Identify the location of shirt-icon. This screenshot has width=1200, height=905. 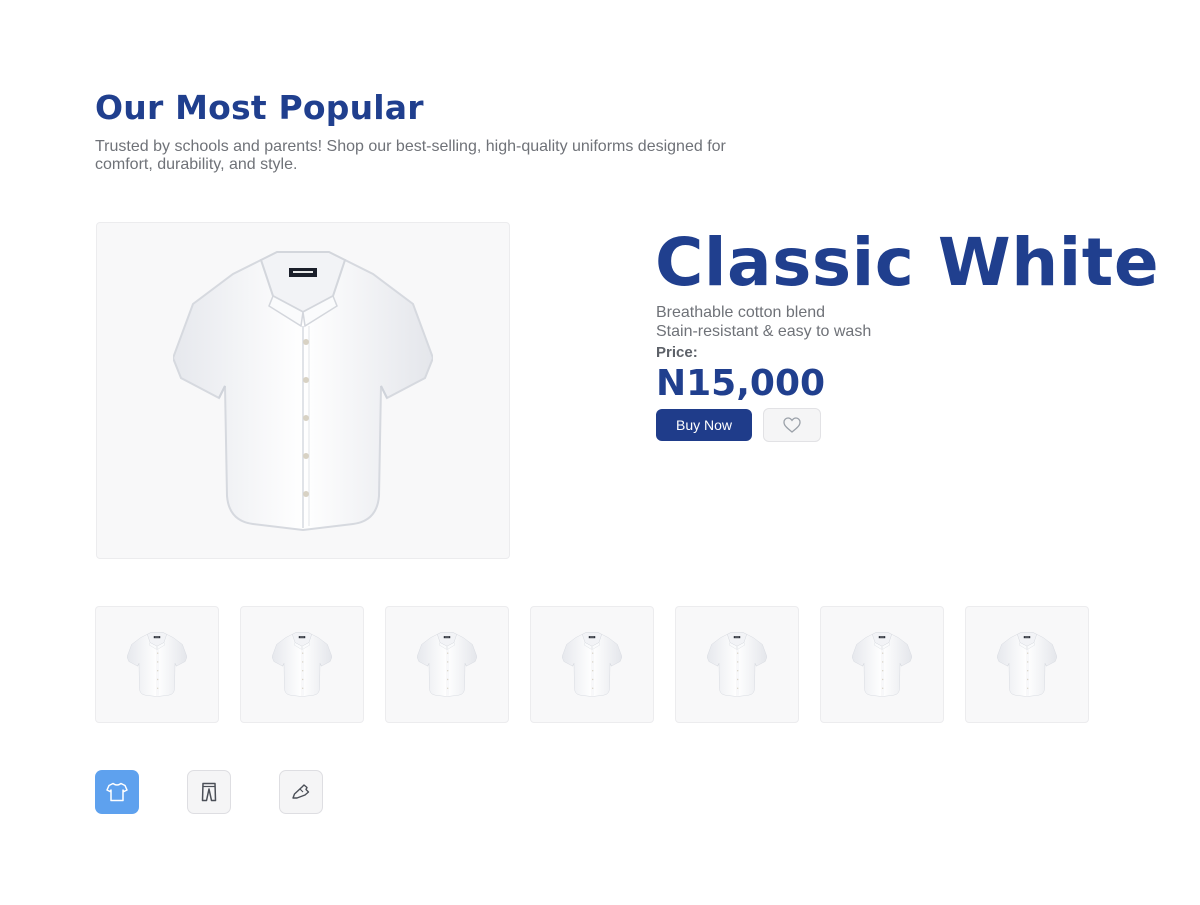
(117, 792).